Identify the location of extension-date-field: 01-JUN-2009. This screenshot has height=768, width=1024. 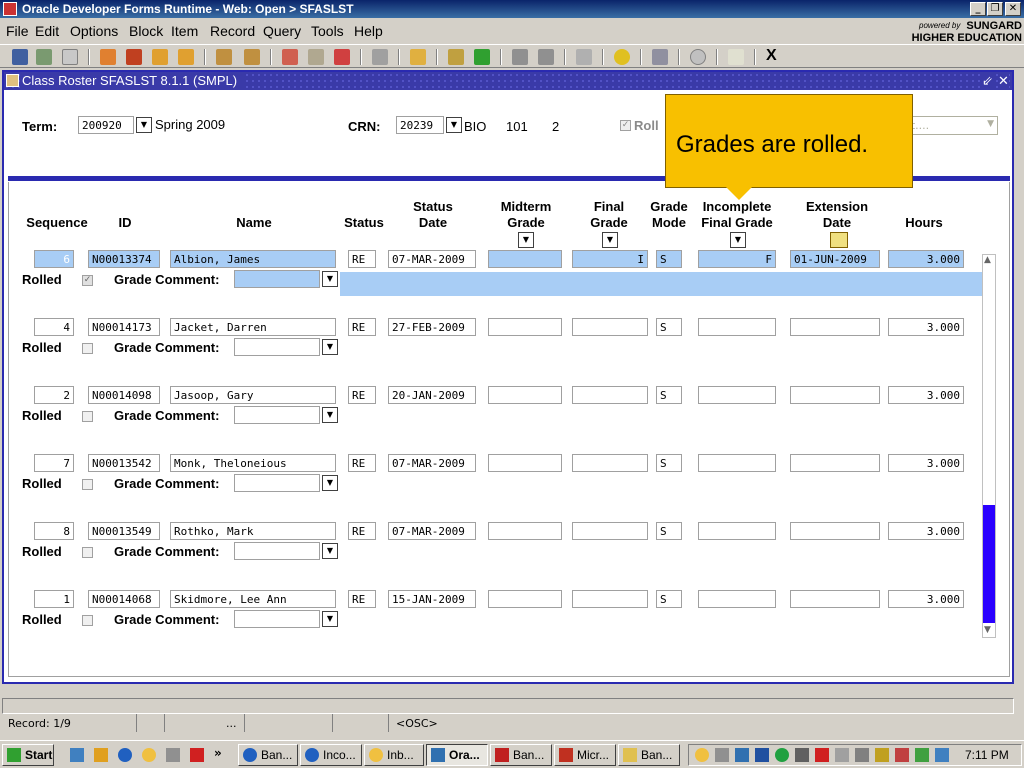
(835, 259).